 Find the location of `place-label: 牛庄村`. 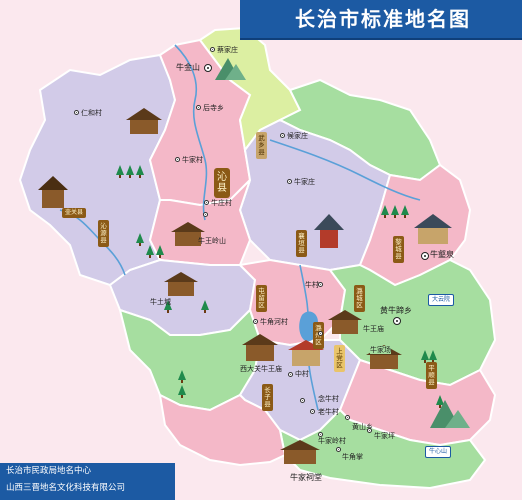

place-label: 牛庄村 is located at coordinates (221, 203).